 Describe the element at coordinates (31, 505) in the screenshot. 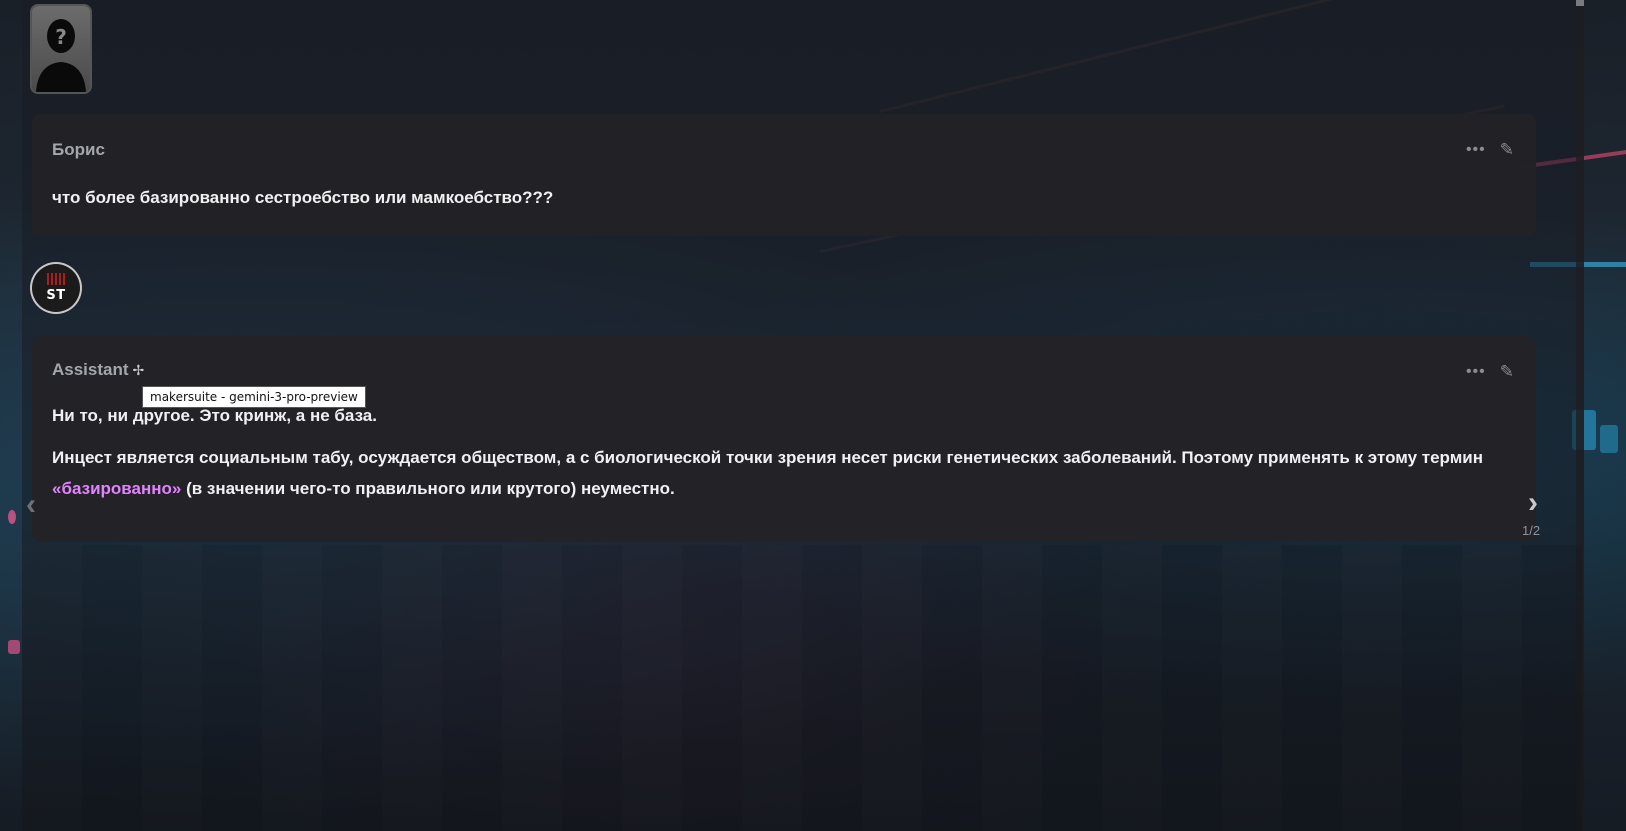

I see `chevron-left-icon: ‹` at that location.